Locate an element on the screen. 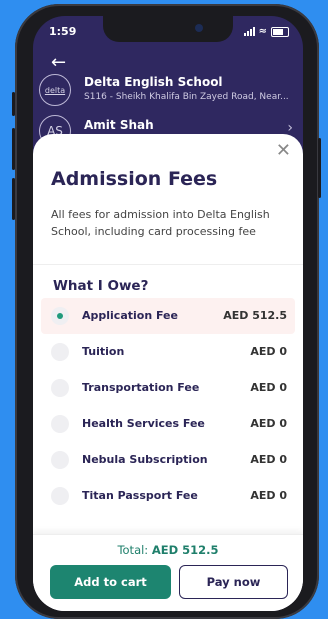  fee-row: Tuition AED 0 is located at coordinates (168, 352).